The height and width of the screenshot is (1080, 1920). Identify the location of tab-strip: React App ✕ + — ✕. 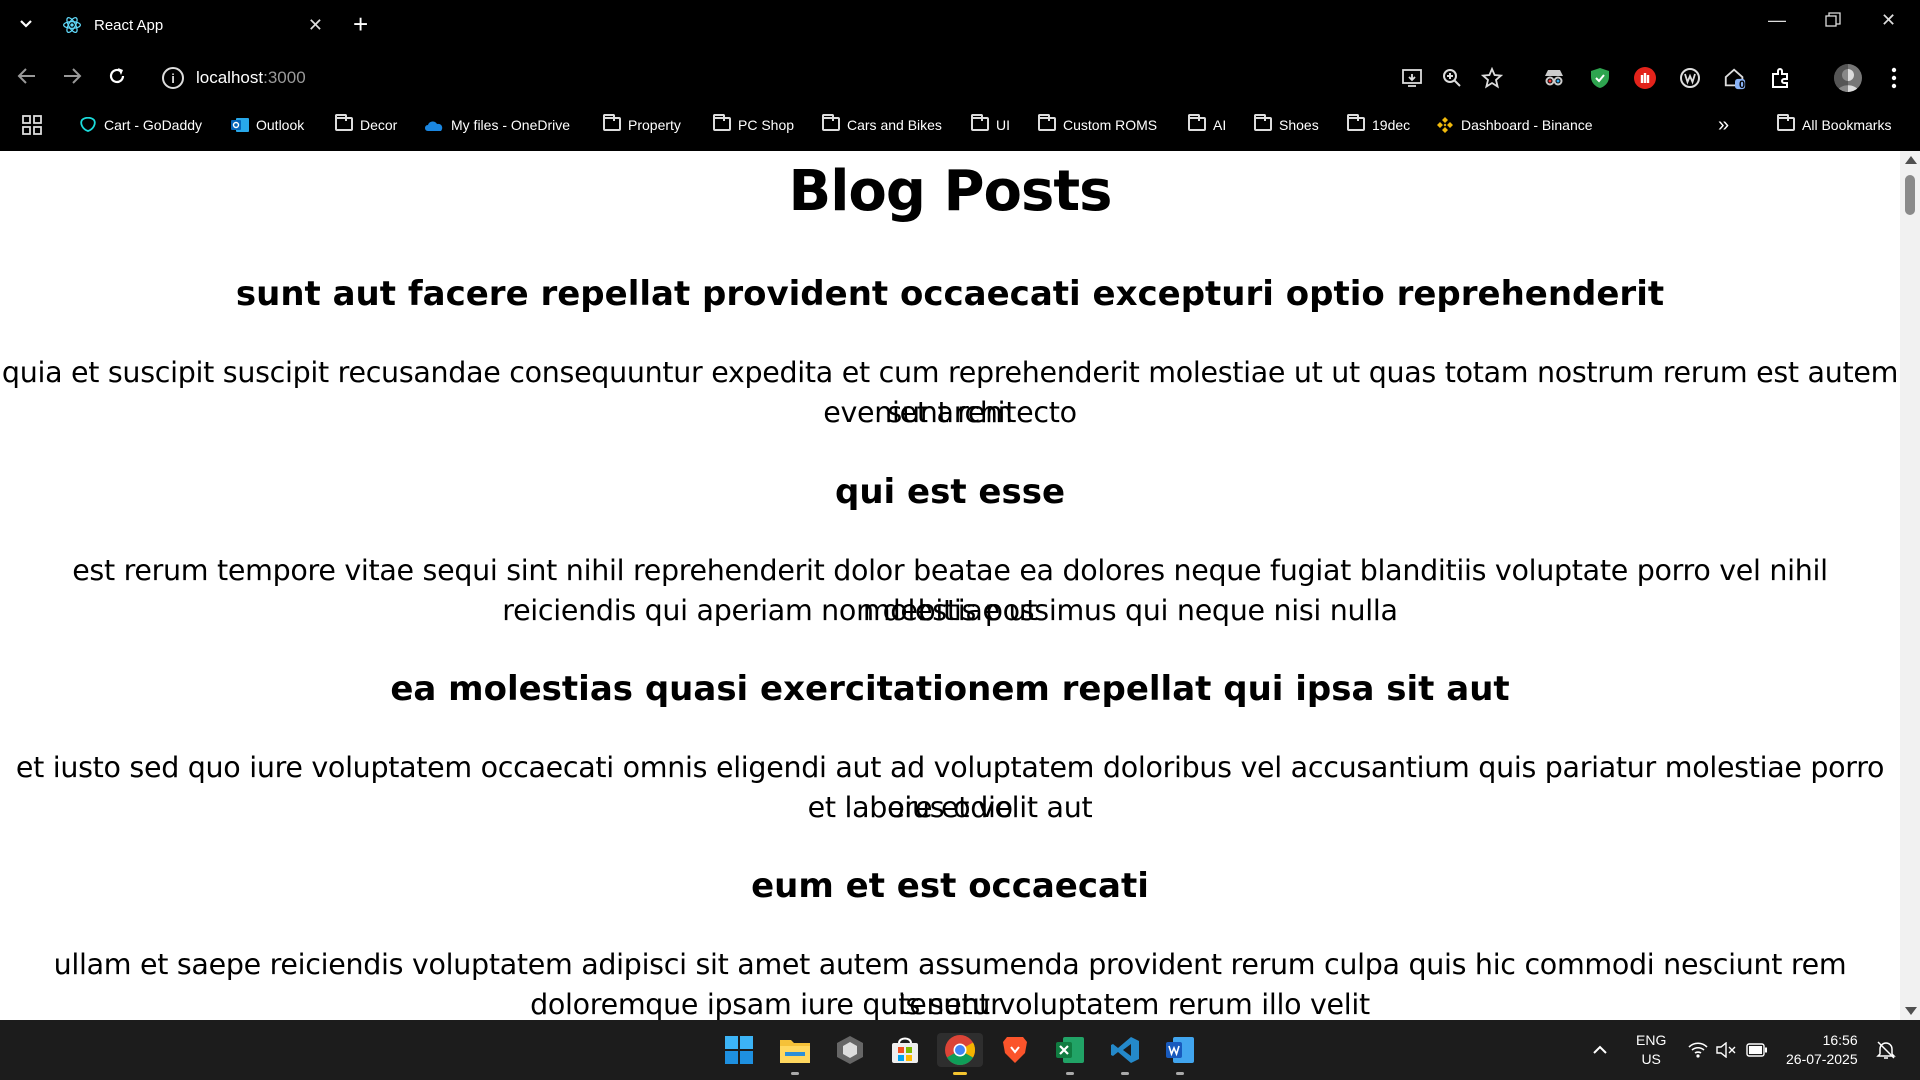
(960, 25).